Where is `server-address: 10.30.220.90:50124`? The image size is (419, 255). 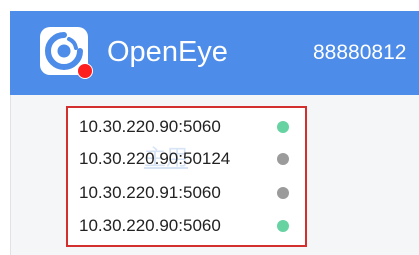
server-address: 10.30.220.90:50124 is located at coordinates (155, 158).